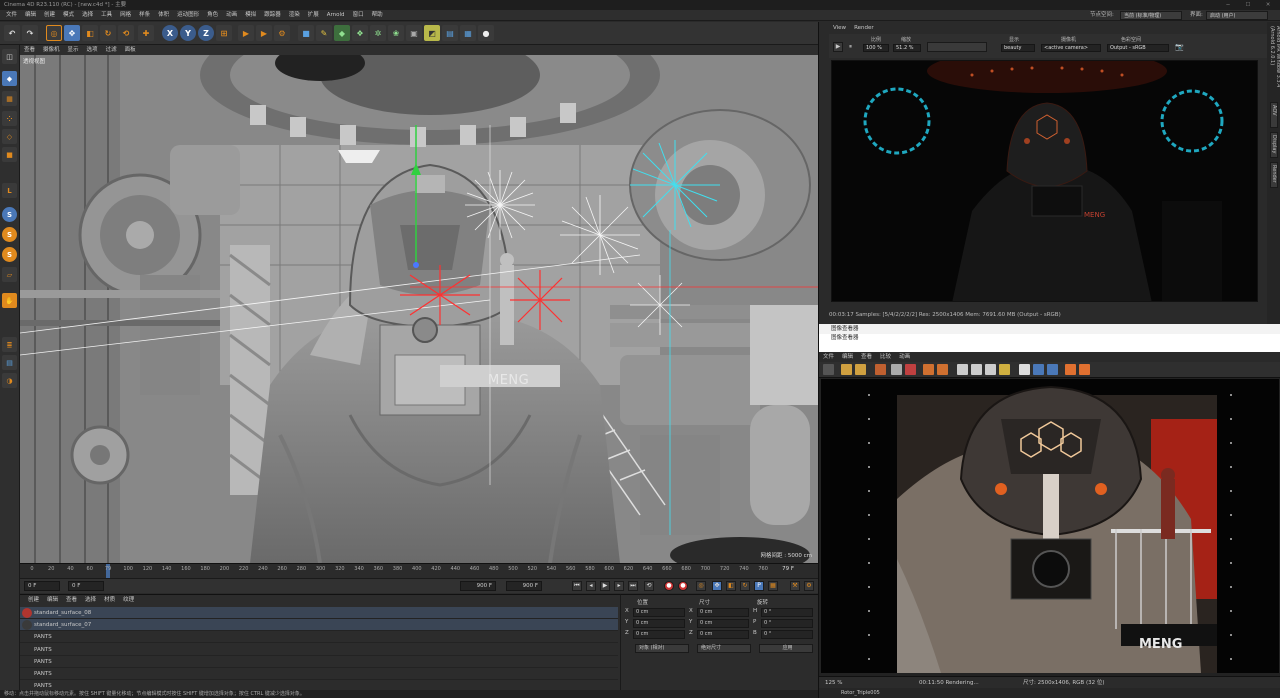  I want to click on render-view-menu-item: View, so click(839, 28).